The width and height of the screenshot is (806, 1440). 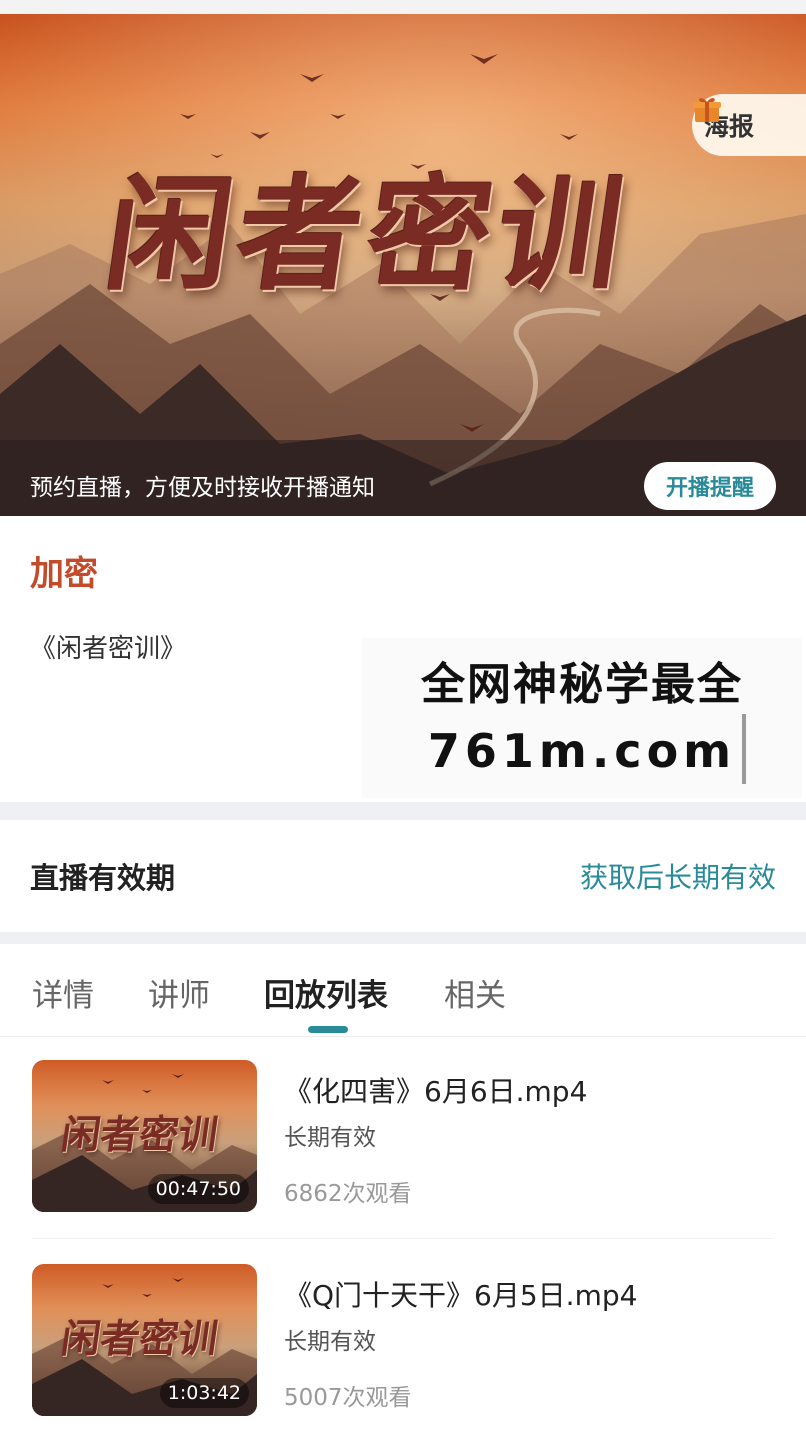 What do you see at coordinates (403, 989) in the screenshot?
I see `tab-bar: 详情 讲师 回放列表 相关` at bounding box center [403, 989].